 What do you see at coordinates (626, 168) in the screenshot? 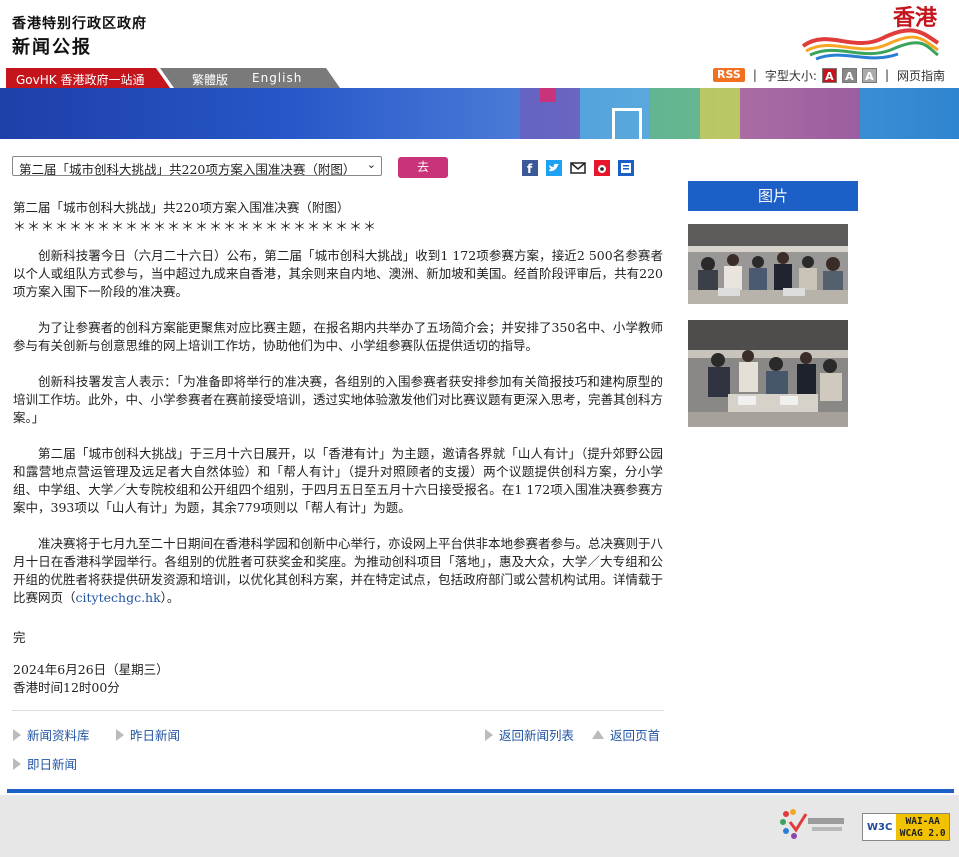
I see `print-icon` at bounding box center [626, 168].